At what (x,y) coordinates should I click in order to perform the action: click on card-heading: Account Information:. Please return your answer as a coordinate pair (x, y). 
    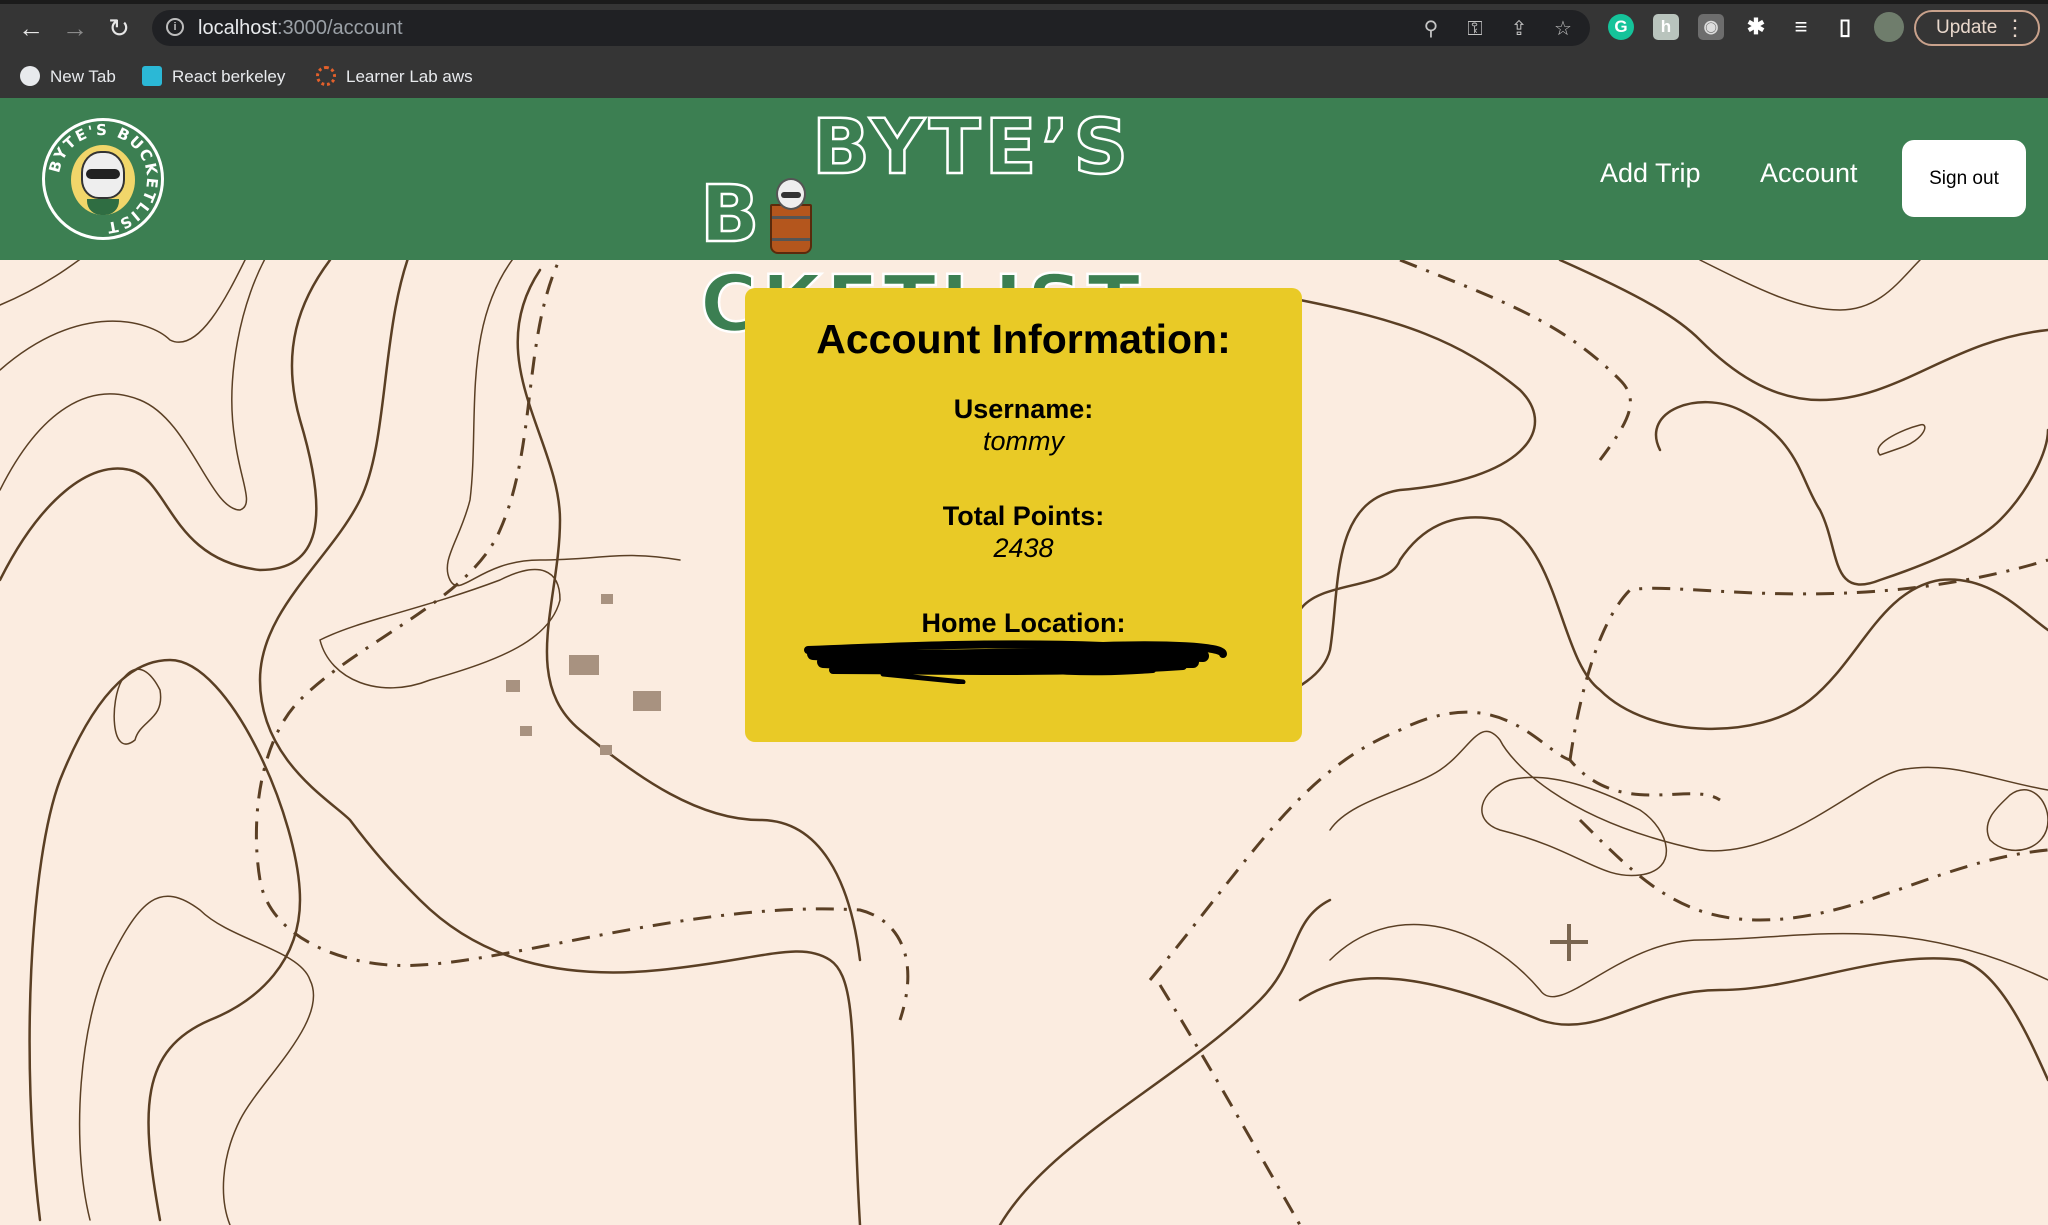
    Looking at the image, I should click on (1023, 339).